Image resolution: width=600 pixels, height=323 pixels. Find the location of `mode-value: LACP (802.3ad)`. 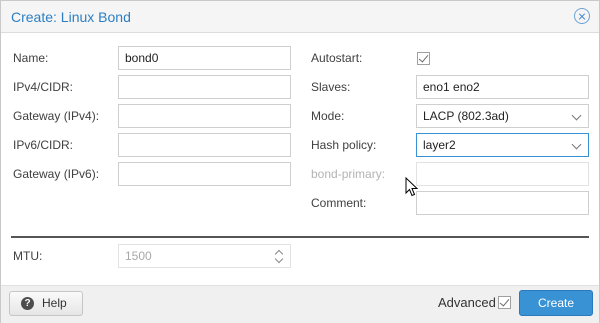

mode-value: LACP (802.3ad) is located at coordinates (466, 116).